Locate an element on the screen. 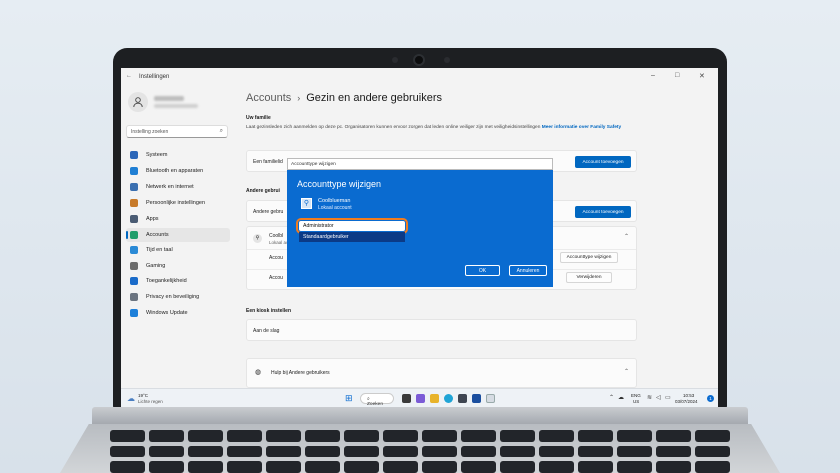  sidebar-item-tijd-en-taal: Tijd en taal is located at coordinates (178, 250).